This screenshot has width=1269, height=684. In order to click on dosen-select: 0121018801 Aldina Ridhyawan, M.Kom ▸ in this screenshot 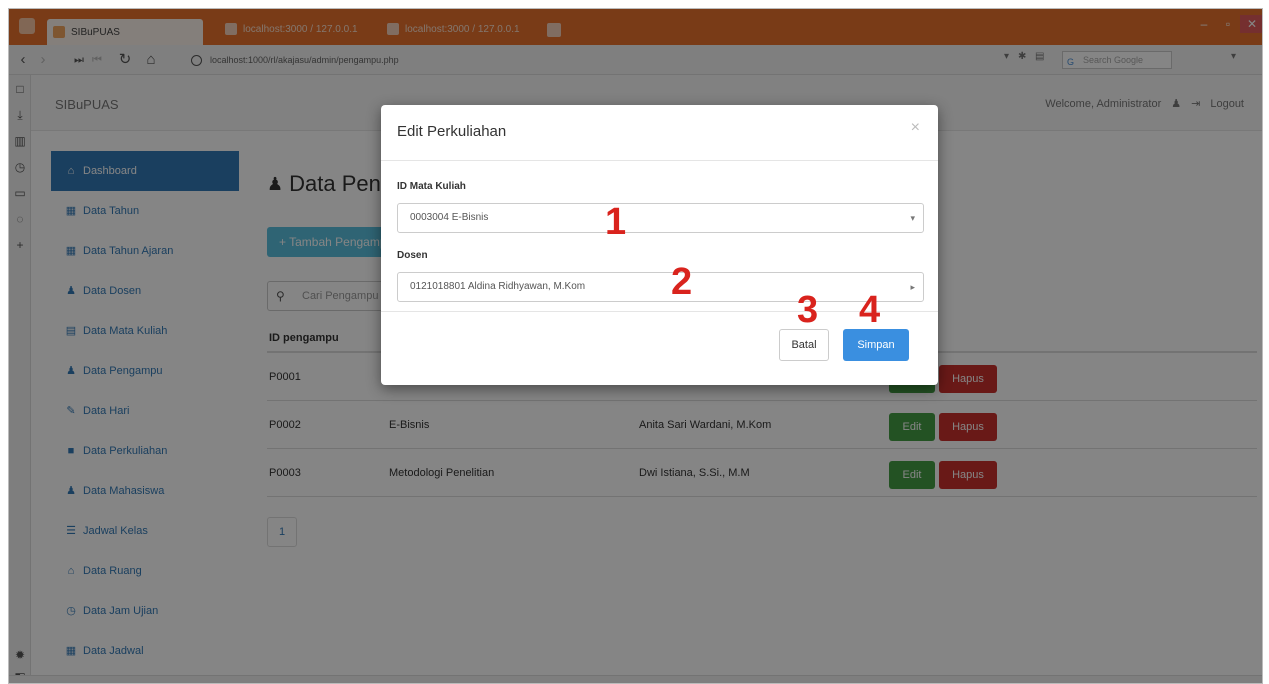, I will do `click(660, 287)`.